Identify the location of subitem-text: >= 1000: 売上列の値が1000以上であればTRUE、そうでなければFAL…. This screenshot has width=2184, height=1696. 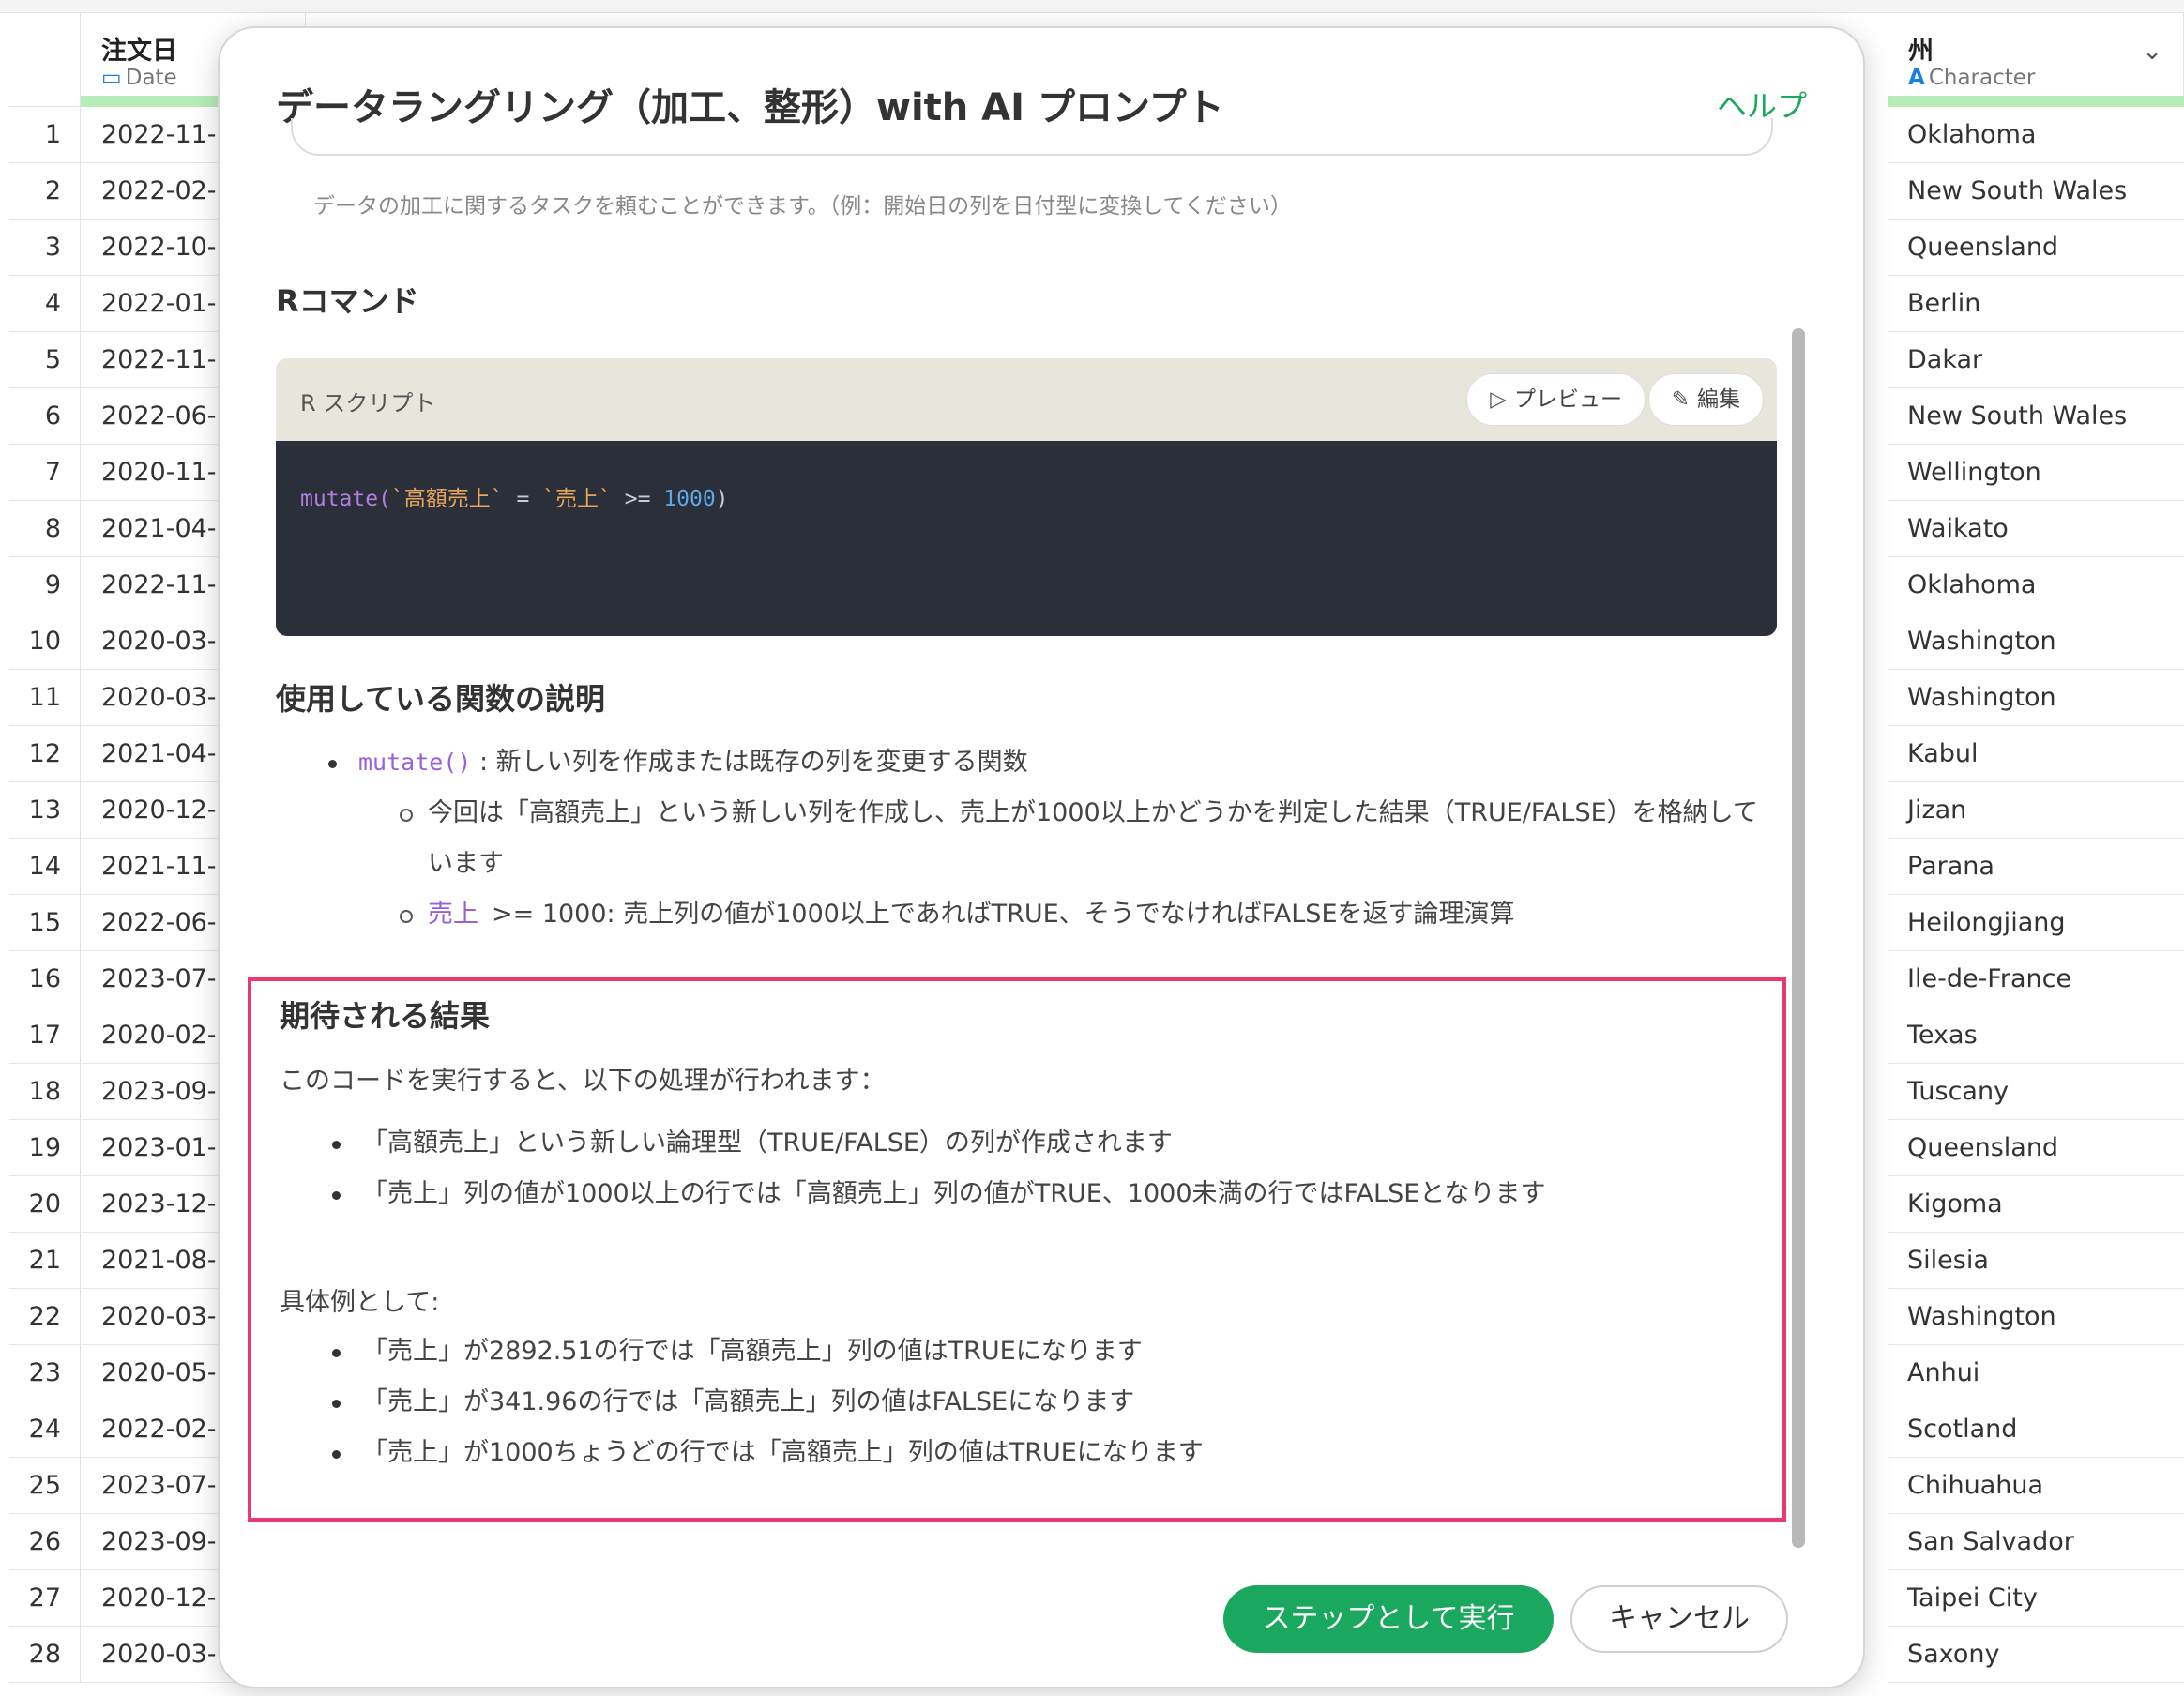
(1003, 915).